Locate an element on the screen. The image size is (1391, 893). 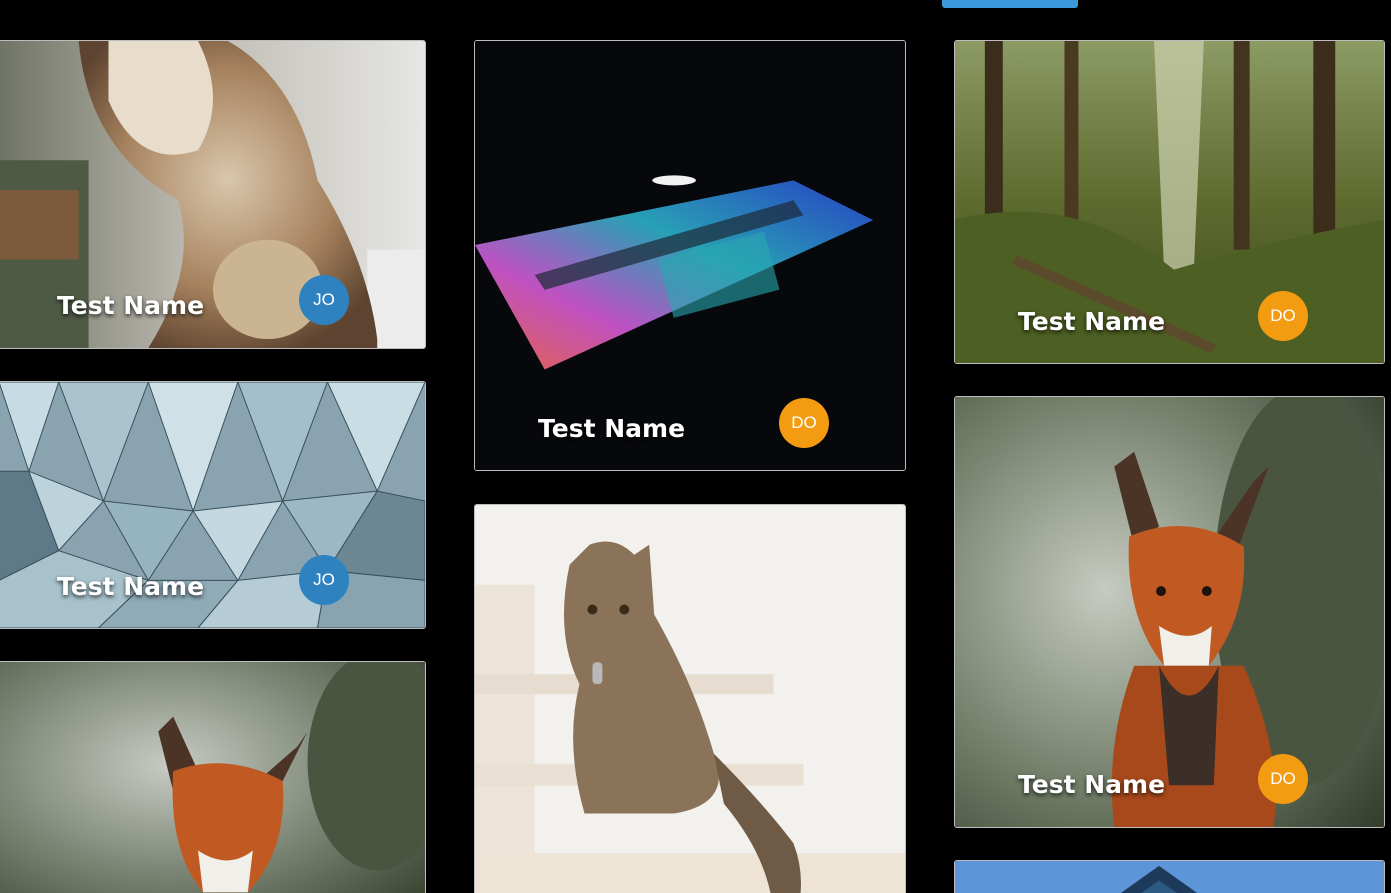
card-laptop: Test Name DO is located at coordinates (690, 255).